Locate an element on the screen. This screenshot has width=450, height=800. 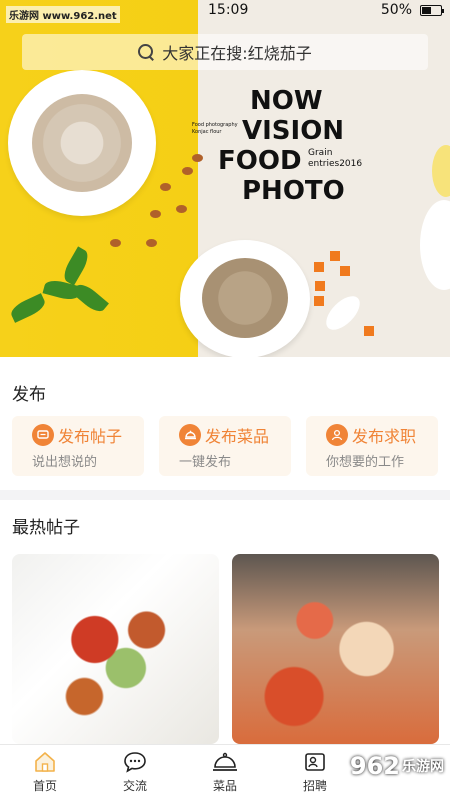
publish-dish-button: 发布菜品 一键发布 is located at coordinates (225, 446).